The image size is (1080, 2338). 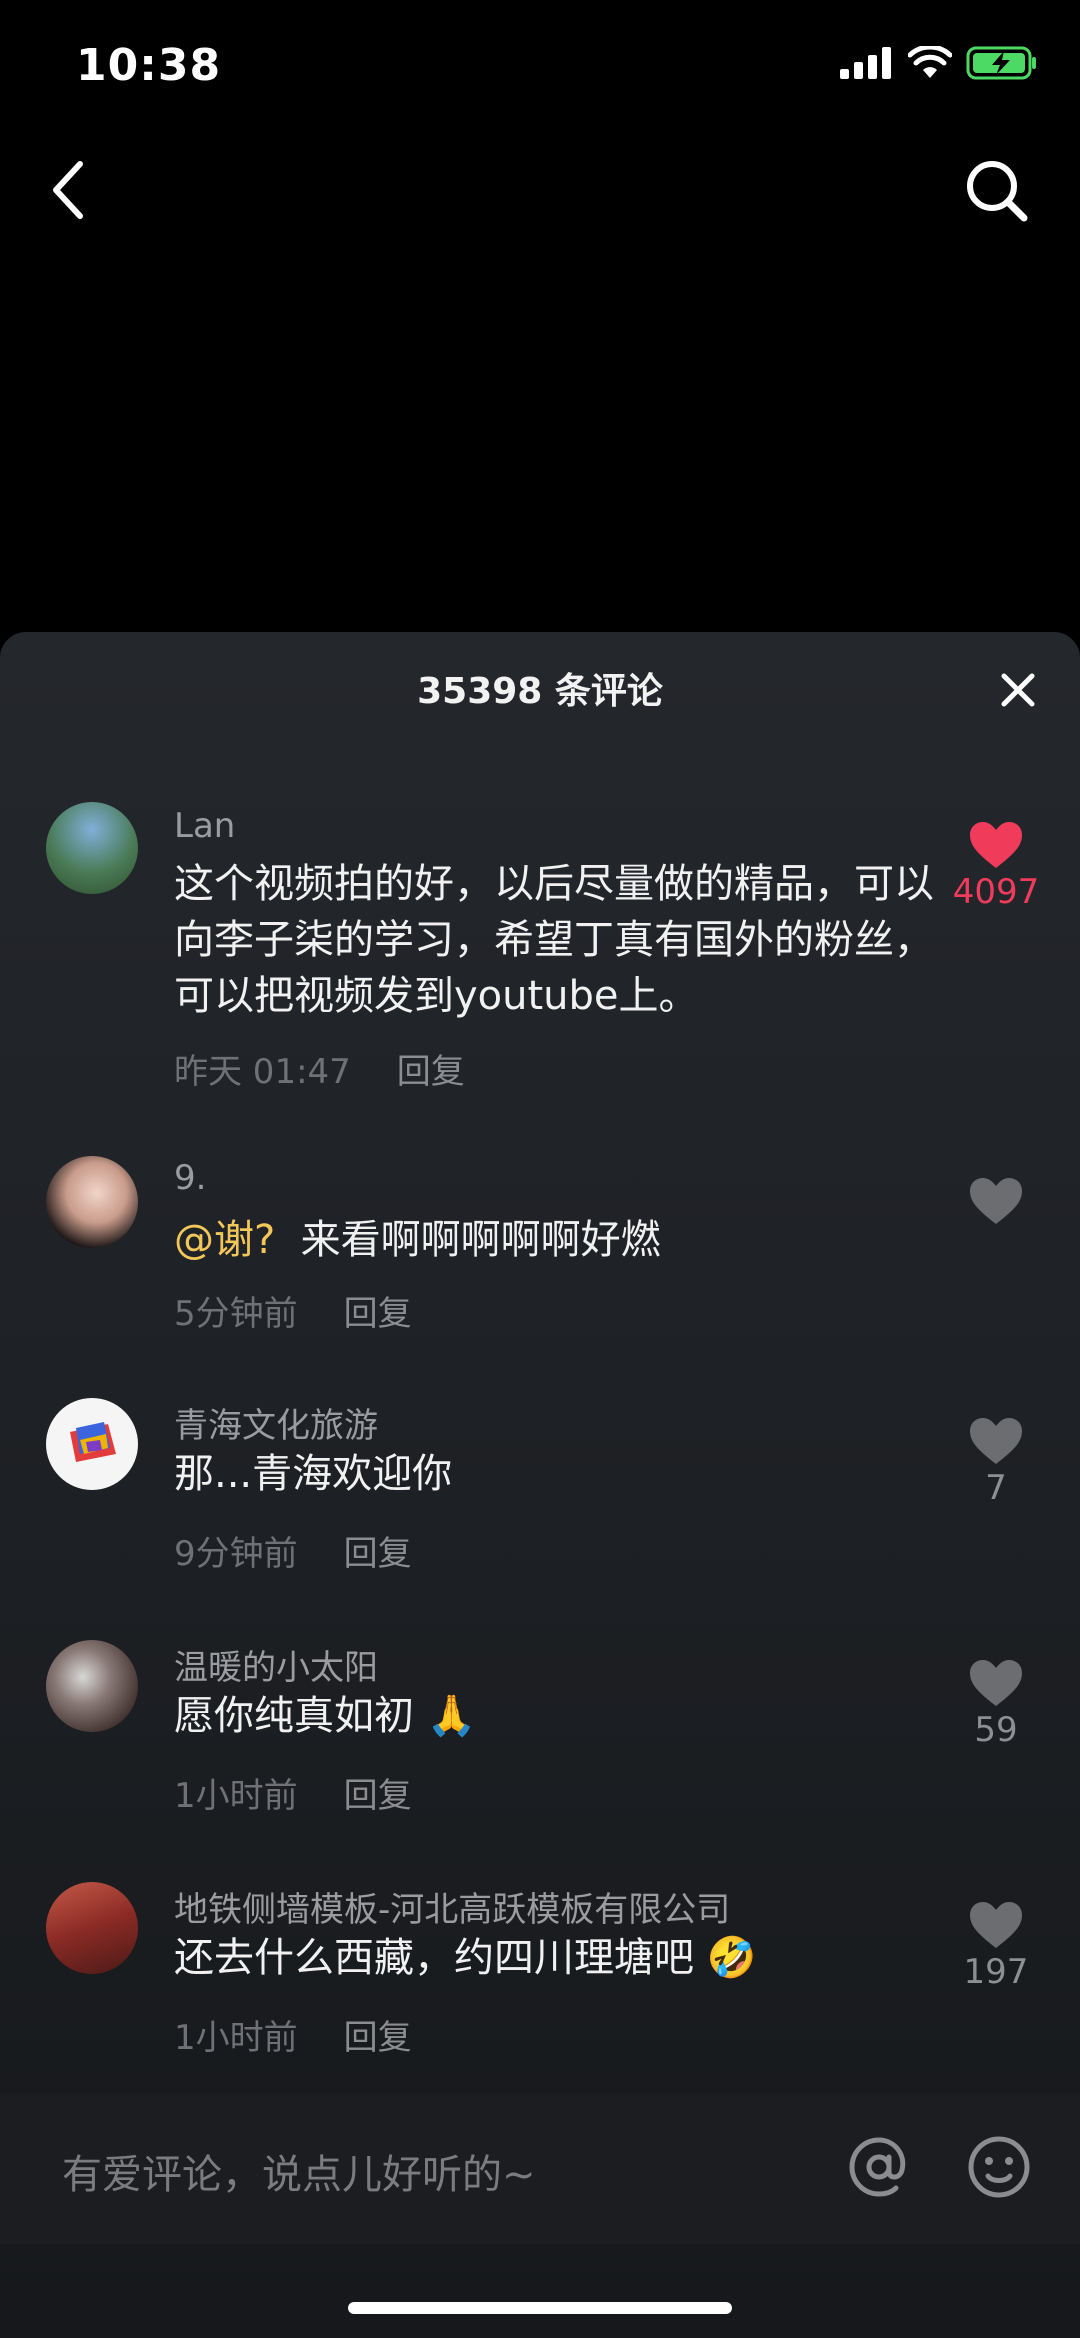 What do you see at coordinates (996, 1972) in the screenshot?
I see `like-count: 197` at bounding box center [996, 1972].